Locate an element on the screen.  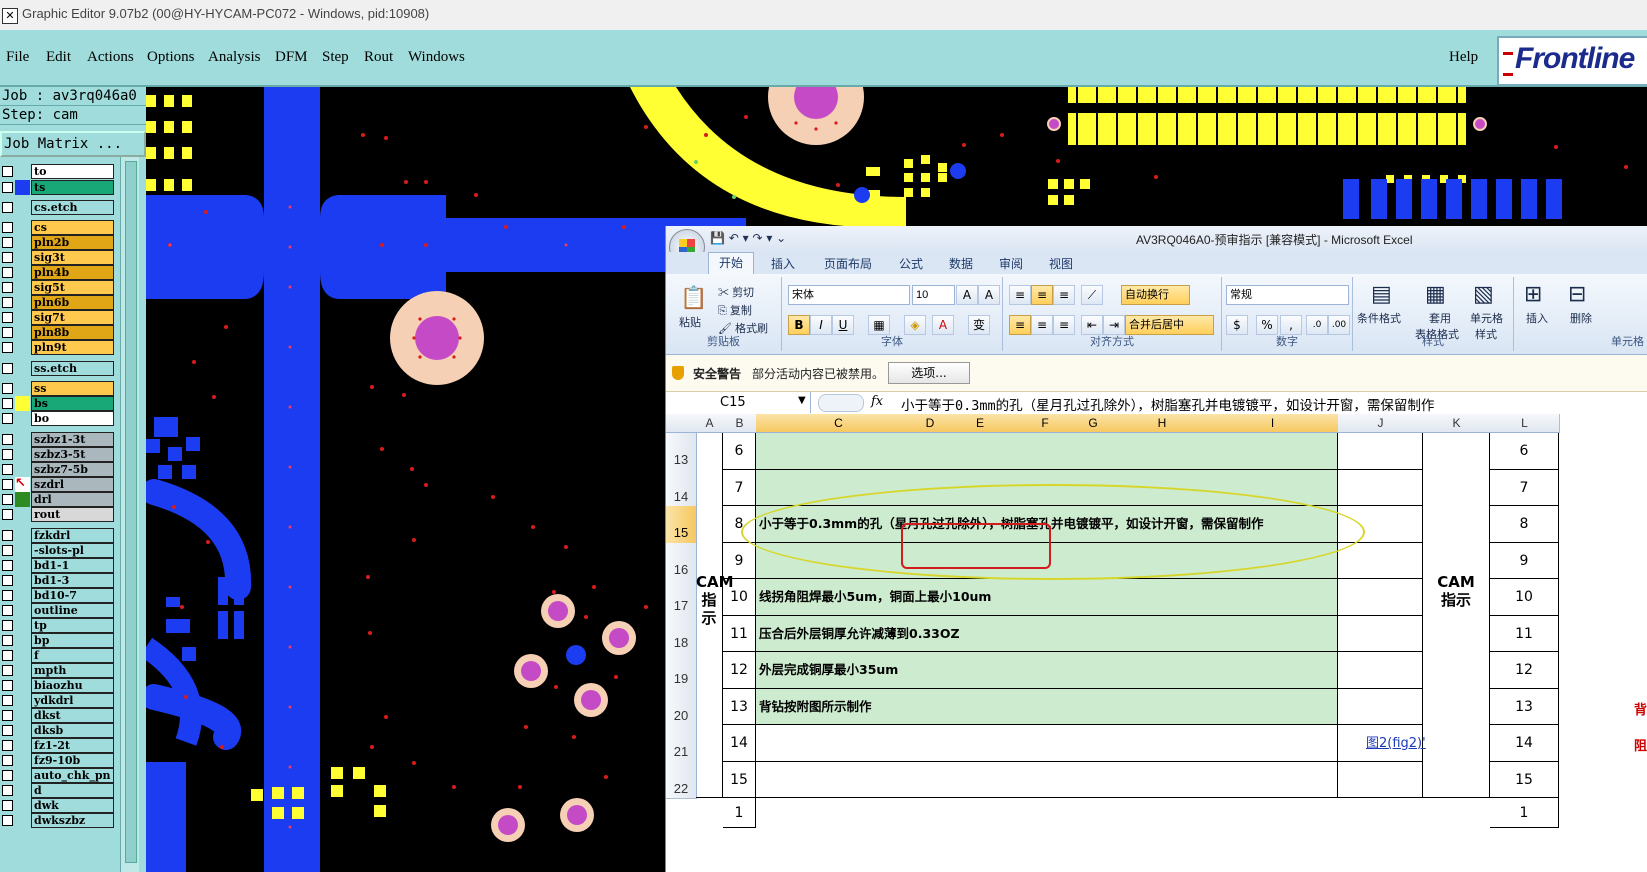
layer-row: drl is located at coordinates (58, 499).